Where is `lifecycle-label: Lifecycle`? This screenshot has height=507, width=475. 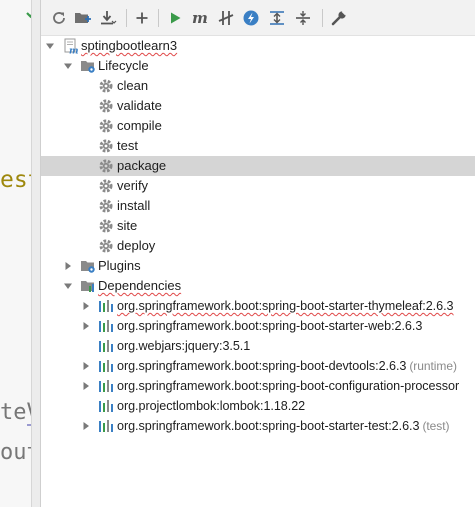 lifecycle-label: Lifecycle is located at coordinates (123, 65).